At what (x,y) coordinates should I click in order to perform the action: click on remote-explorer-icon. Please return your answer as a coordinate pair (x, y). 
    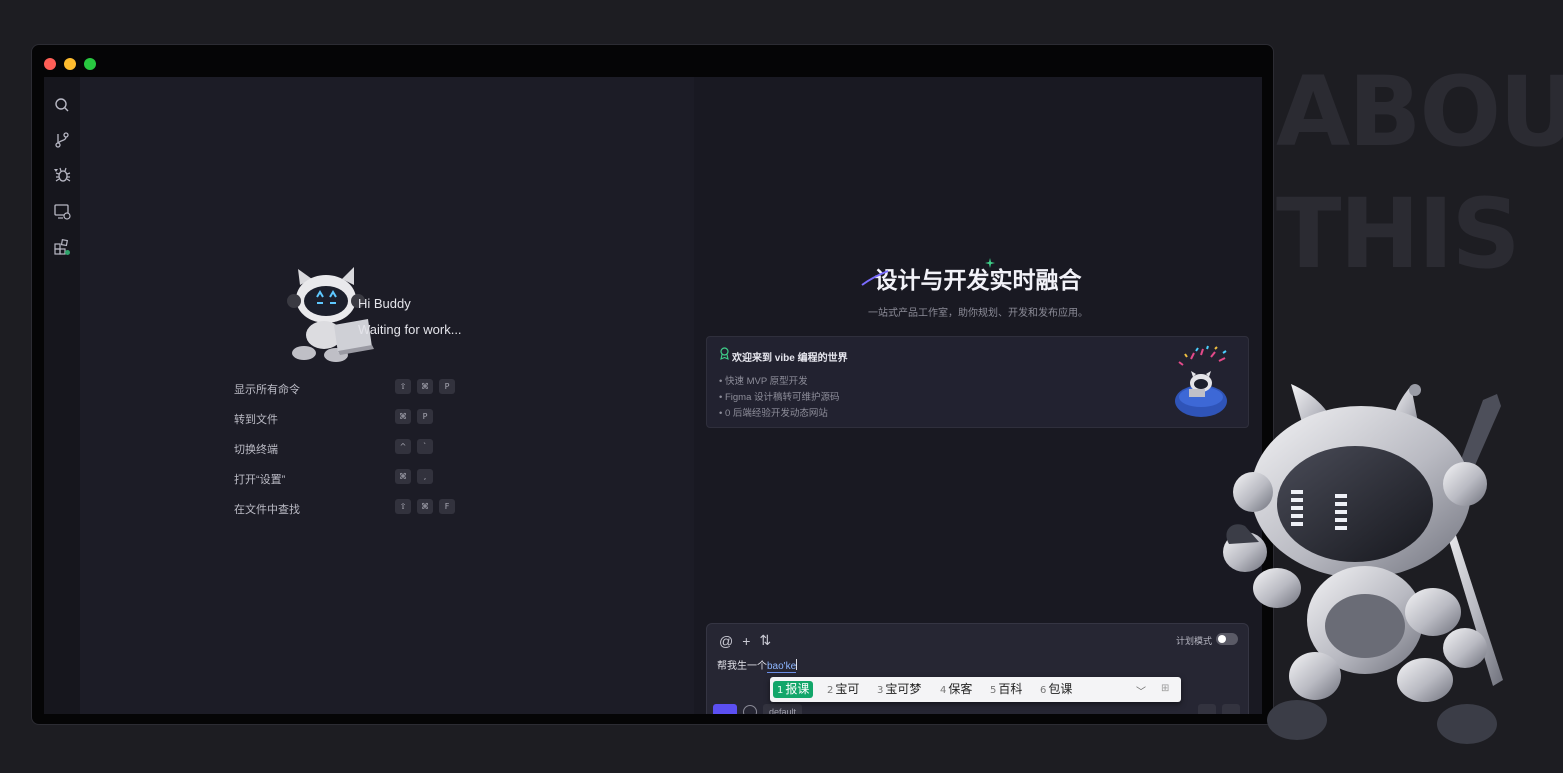
    Looking at the image, I should click on (62, 211).